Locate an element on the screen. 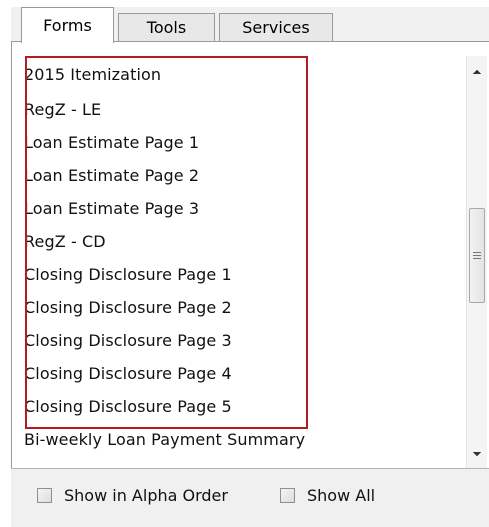 Image resolution: width=489 pixels, height=527 pixels. list-item: RegZ - LE is located at coordinates (164, 109).